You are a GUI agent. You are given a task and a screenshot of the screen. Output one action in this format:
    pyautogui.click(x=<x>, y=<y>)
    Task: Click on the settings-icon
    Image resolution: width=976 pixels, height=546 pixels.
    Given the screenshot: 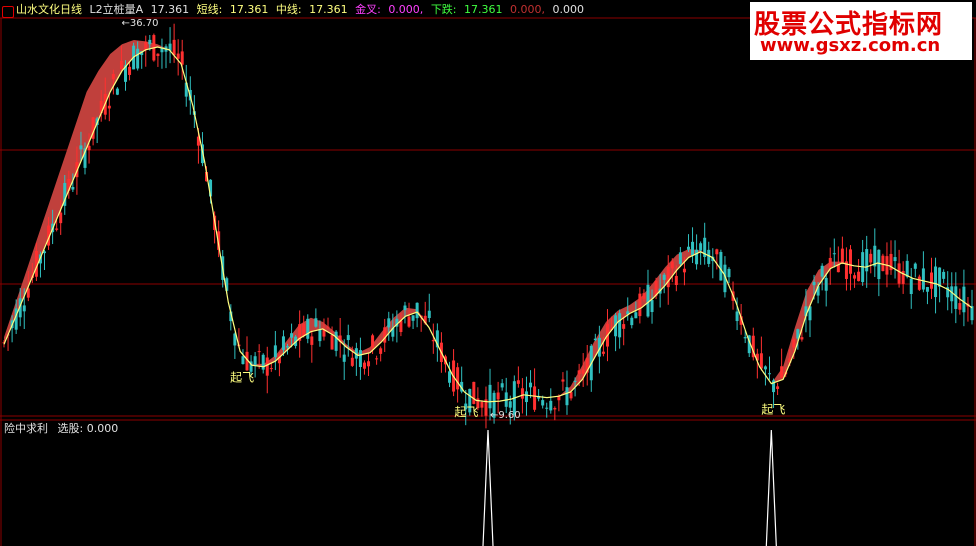 What is the action you would take?
    pyautogui.click(x=8, y=12)
    